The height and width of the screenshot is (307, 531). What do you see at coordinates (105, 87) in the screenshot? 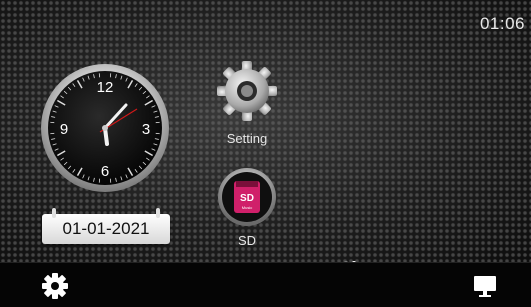
I see `clock-numeral-12: 12` at bounding box center [105, 87].